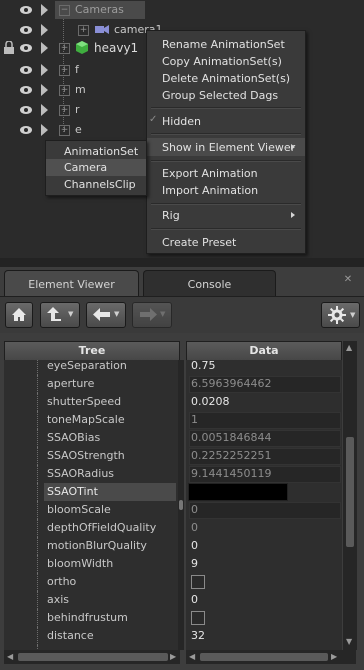  I want to click on tree-column-header: Tree, so click(92, 351).